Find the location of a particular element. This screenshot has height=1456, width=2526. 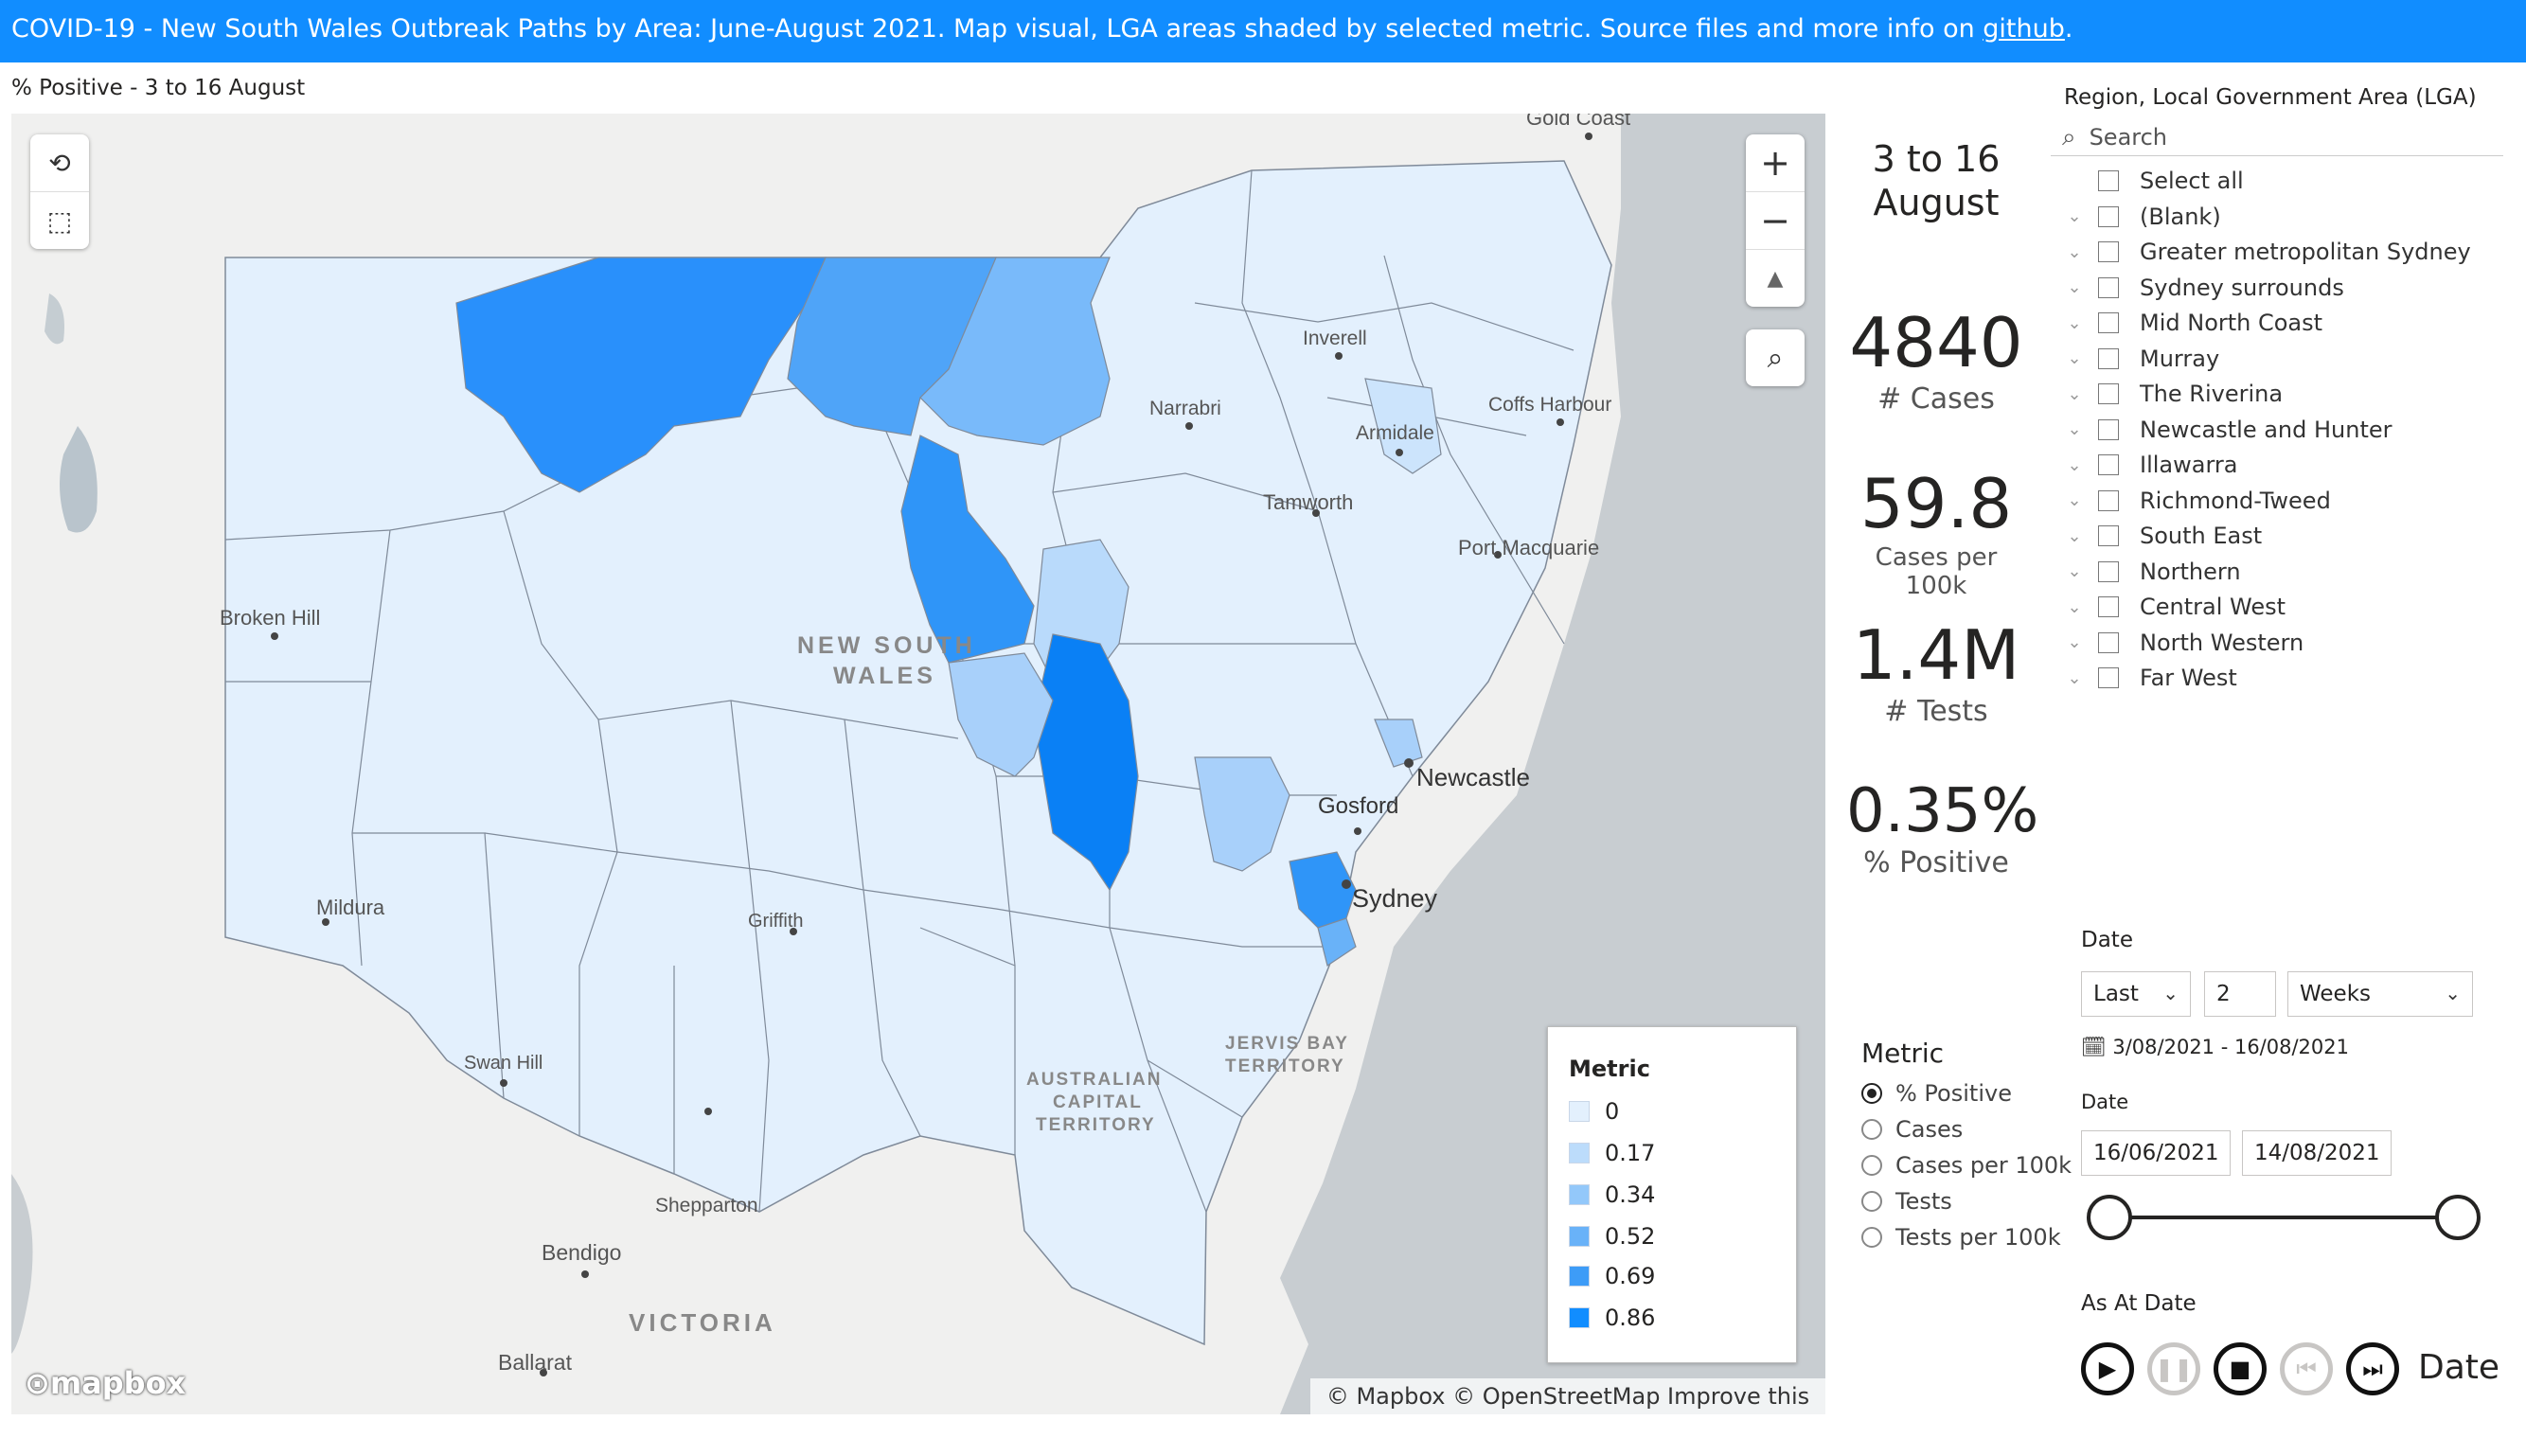

slicer-item: ⌄ Richmond-Tweed is located at coordinates (2197, 501).